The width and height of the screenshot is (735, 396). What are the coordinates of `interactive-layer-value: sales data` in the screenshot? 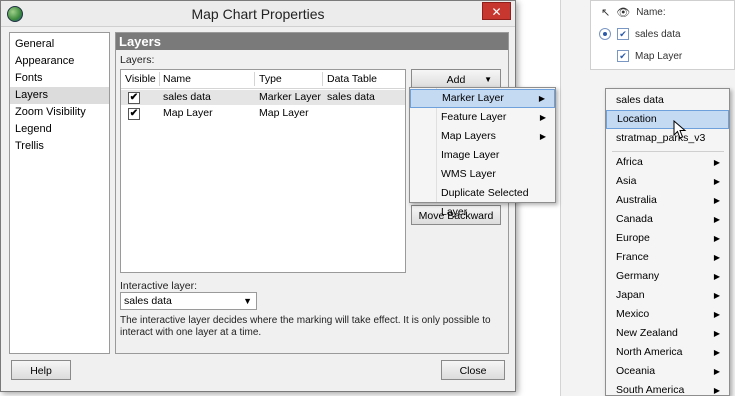 It's located at (148, 301).